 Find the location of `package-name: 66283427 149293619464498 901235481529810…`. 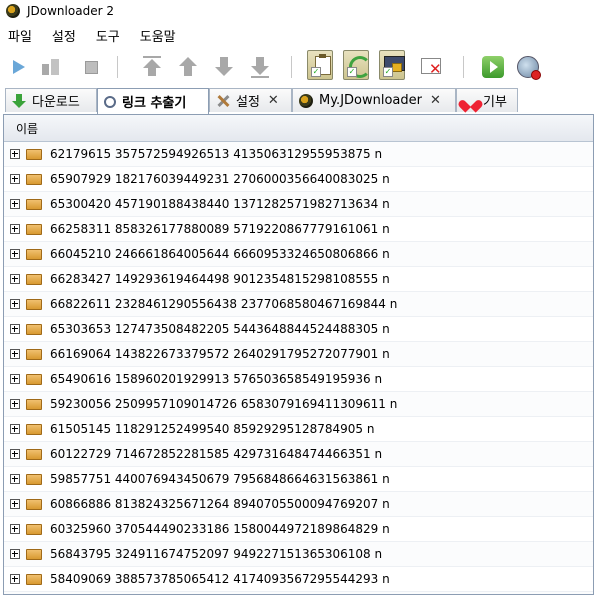

package-name: 66283427 149293619464498 901235481529810… is located at coordinates (220, 279).